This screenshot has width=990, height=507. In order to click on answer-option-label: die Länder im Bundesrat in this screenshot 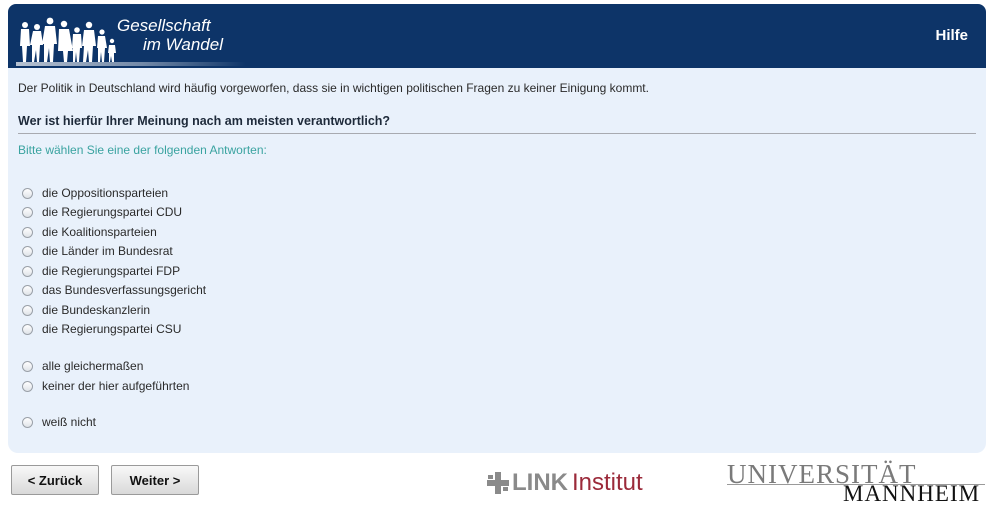, I will do `click(107, 251)`.